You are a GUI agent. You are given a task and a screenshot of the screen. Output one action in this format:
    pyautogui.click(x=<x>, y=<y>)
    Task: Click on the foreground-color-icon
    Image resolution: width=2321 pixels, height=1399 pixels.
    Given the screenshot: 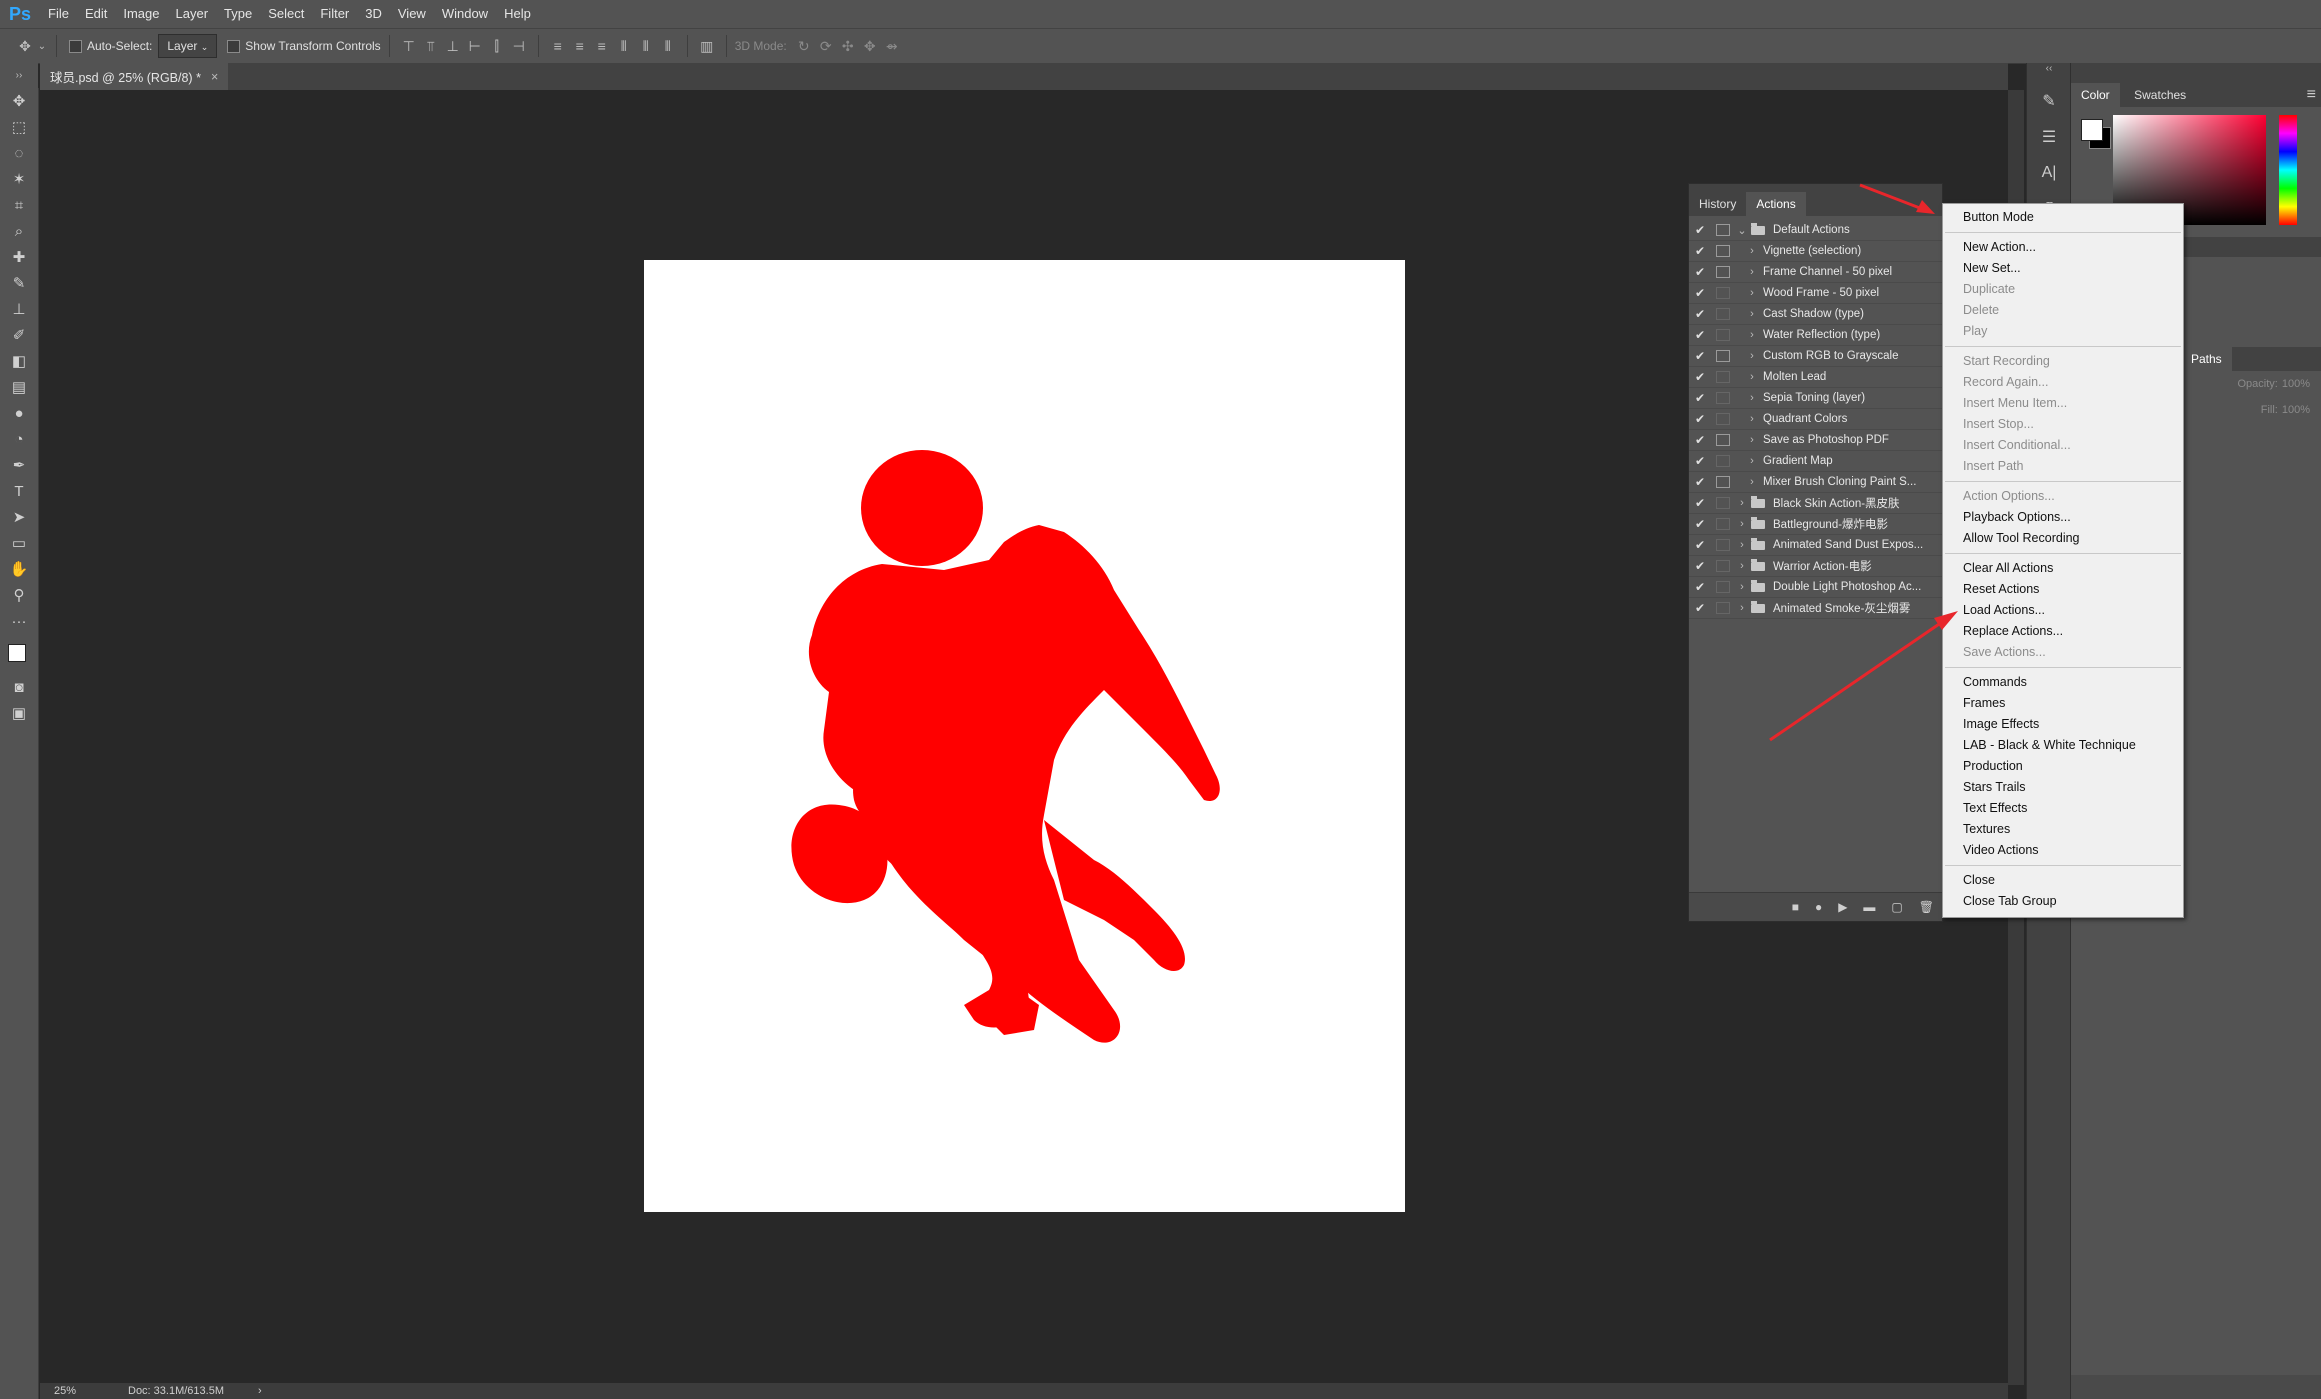 What is the action you would take?
    pyautogui.click(x=2092, y=130)
    